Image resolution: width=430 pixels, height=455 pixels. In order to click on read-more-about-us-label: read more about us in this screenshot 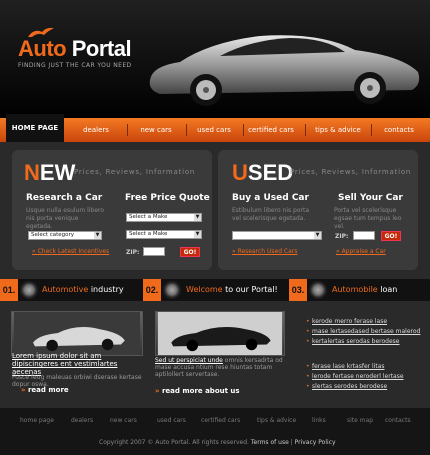, I will do `click(200, 391)`.